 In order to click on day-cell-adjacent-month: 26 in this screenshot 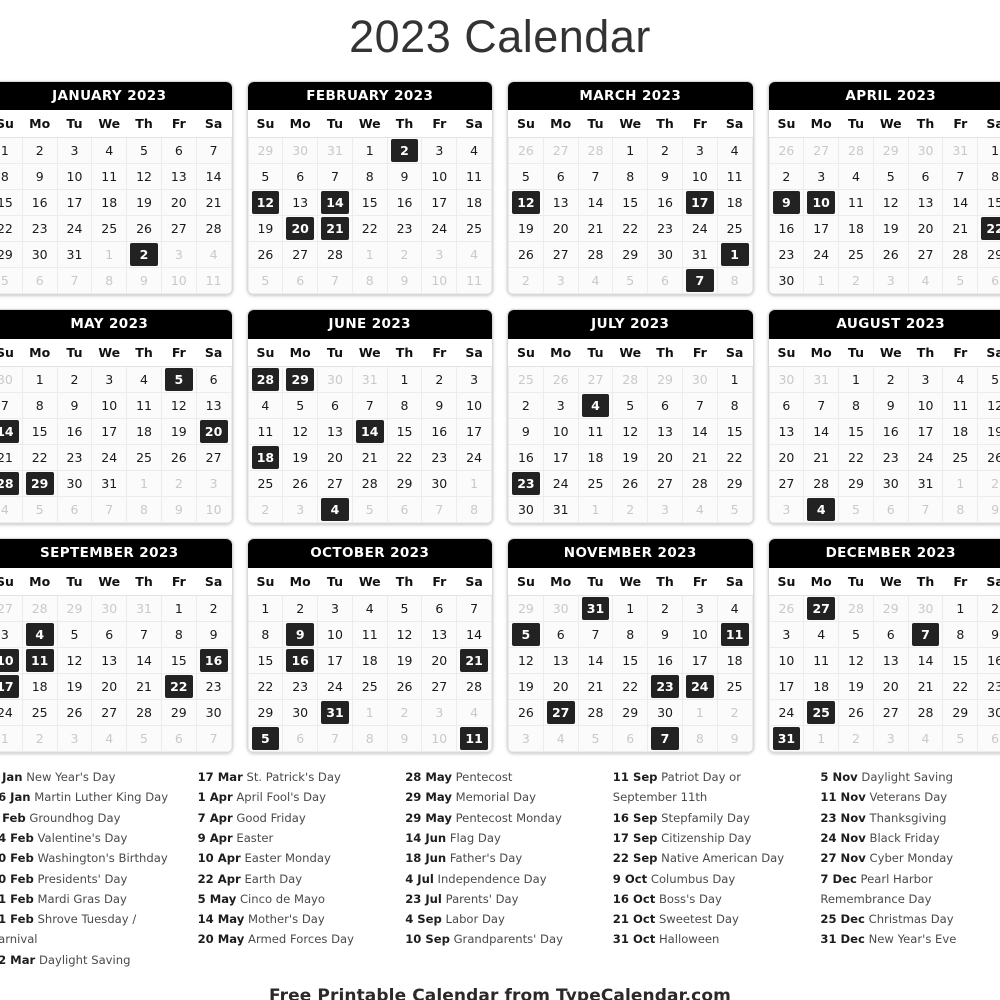, I will do `click(786, 609)`.